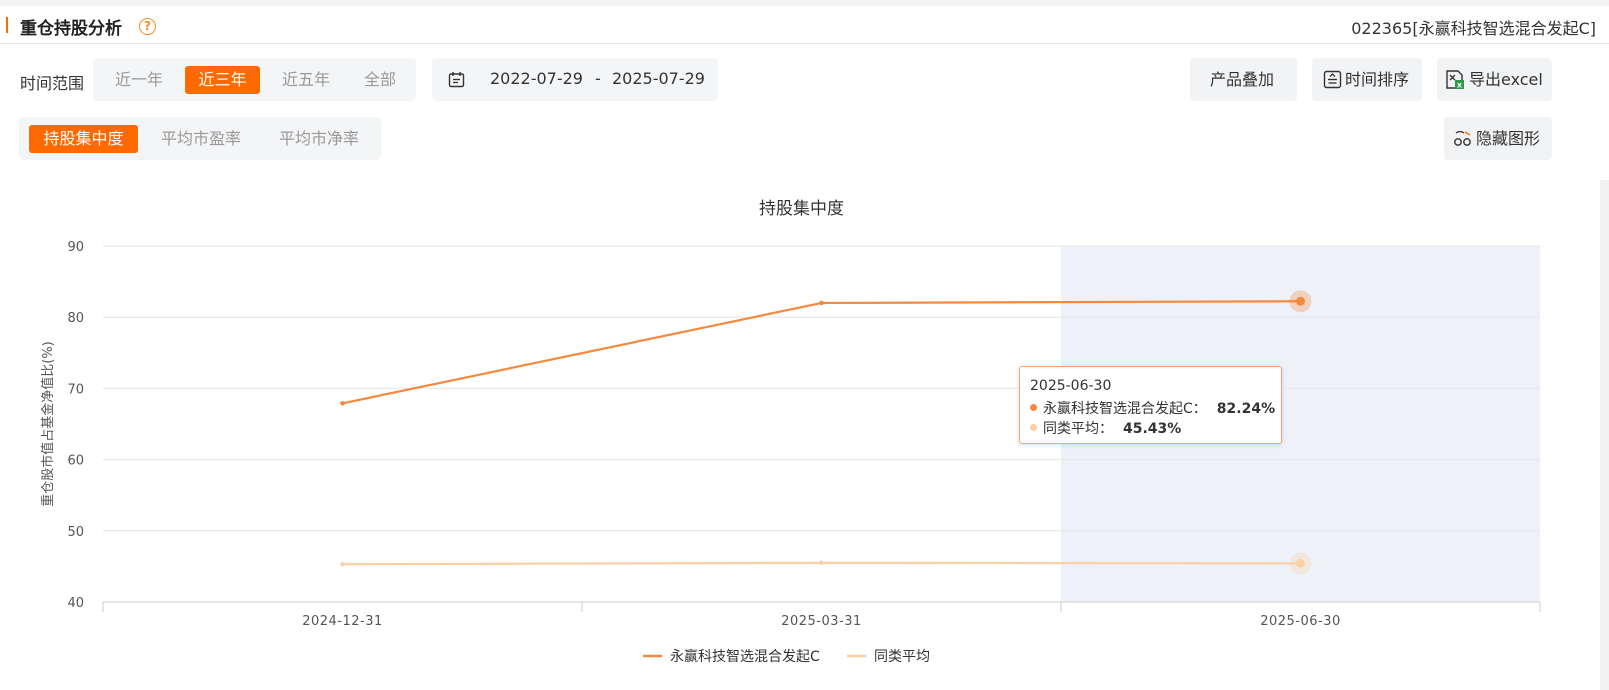 The height and width of the screenshot is (690, 1609). What do you see at coordinates (821, 621) in the screenshot?
I see `x-tick-label: 2025-03-31` at bounding box center [821, 621].